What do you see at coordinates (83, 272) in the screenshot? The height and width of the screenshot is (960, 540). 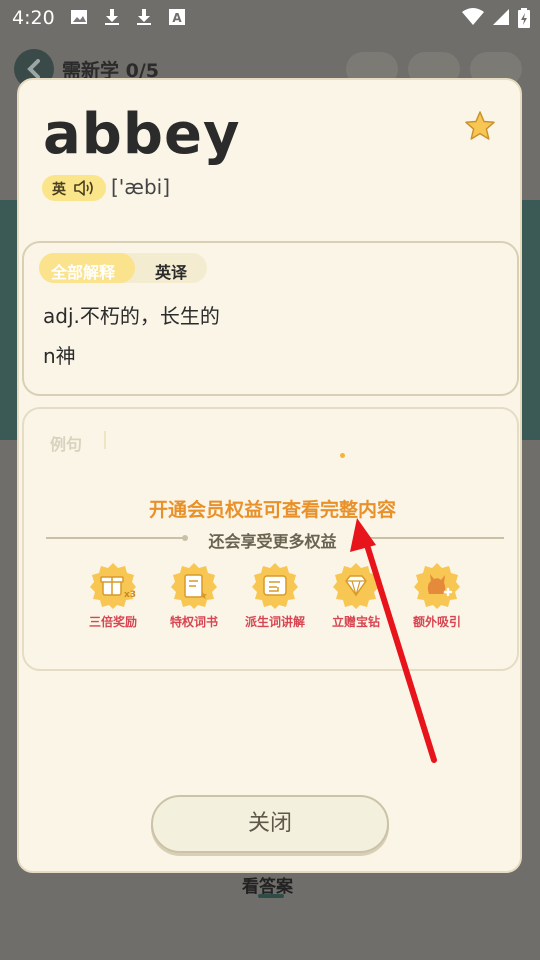 I see `tab-all-label: 全部解释` at bounding box center [83, 272].